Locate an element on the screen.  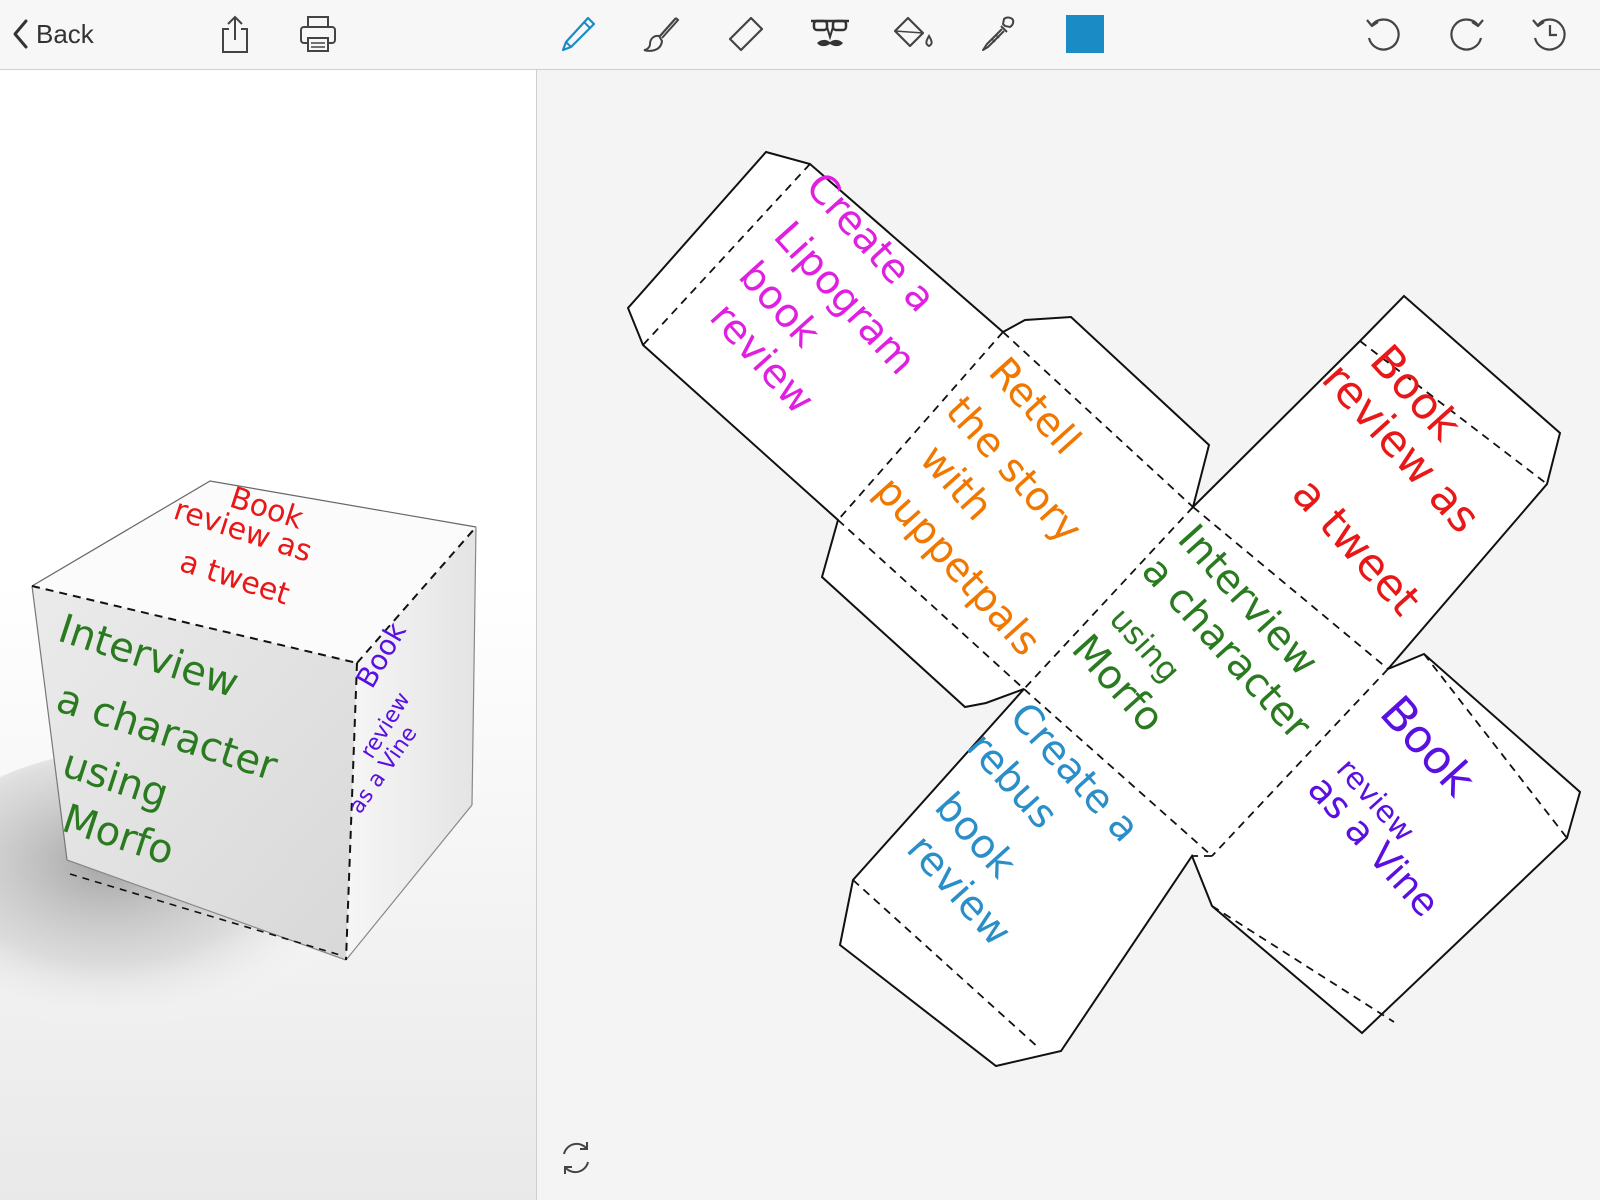
redo-icon is located at coordinates (1467, 34).